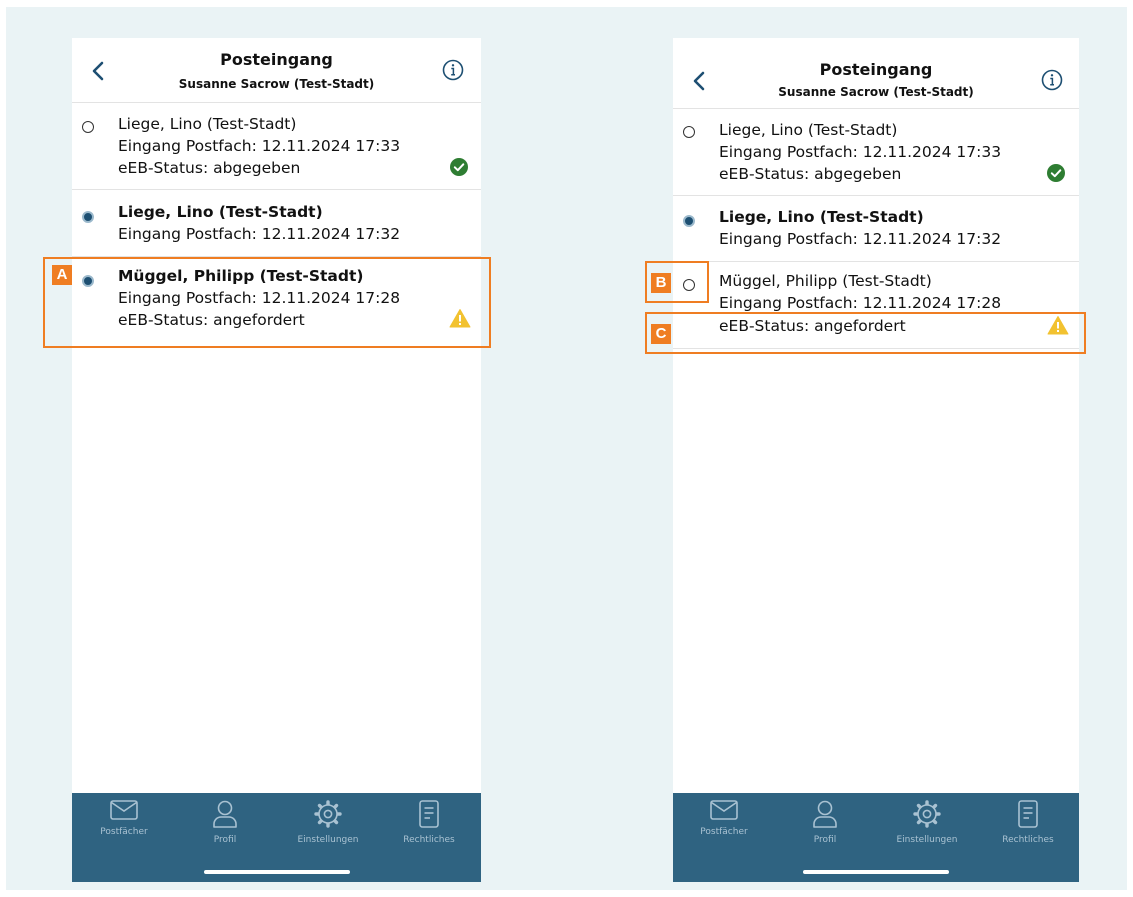 The height and width of the screenshot is (897, 1133). What do you see at coordinates (661, 283) in the screenshot?
I see `callout-label-b: B` at bounding box center [661, 283].